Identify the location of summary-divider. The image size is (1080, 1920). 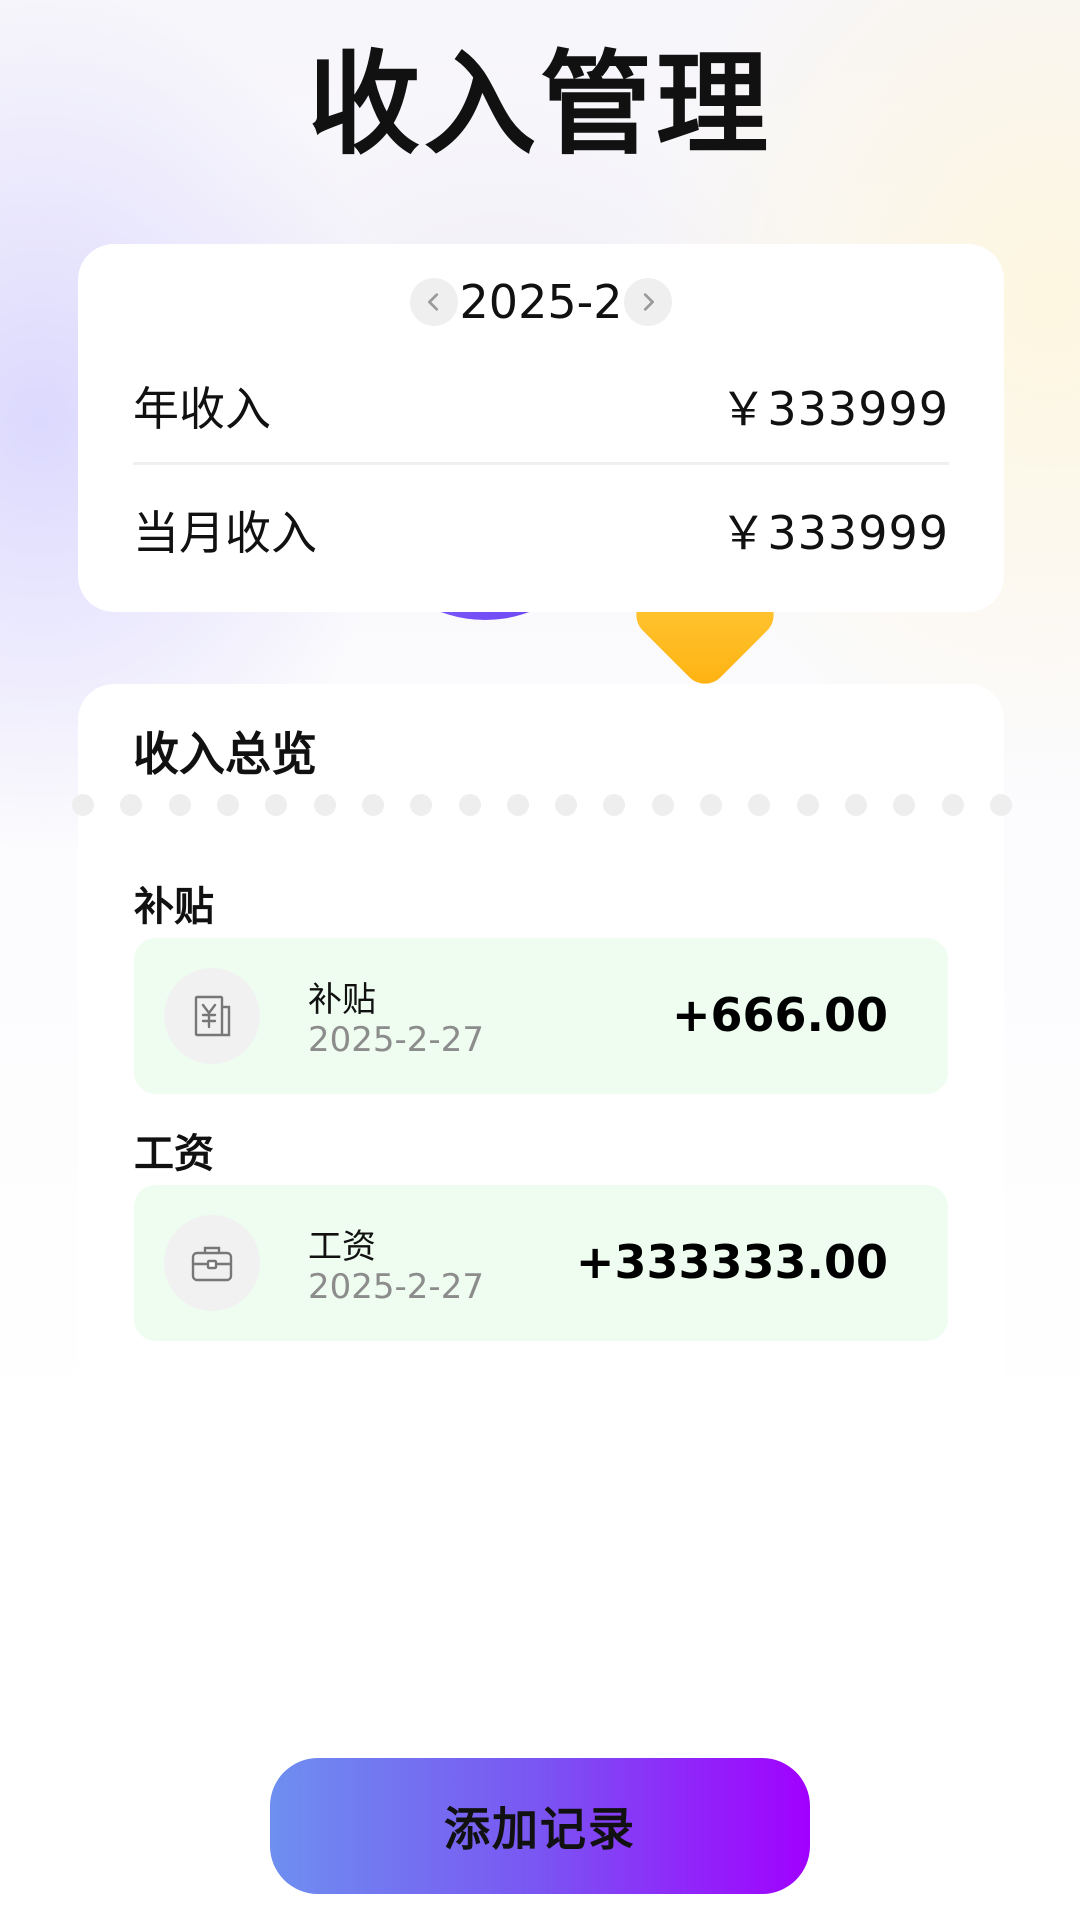
(541, 463).